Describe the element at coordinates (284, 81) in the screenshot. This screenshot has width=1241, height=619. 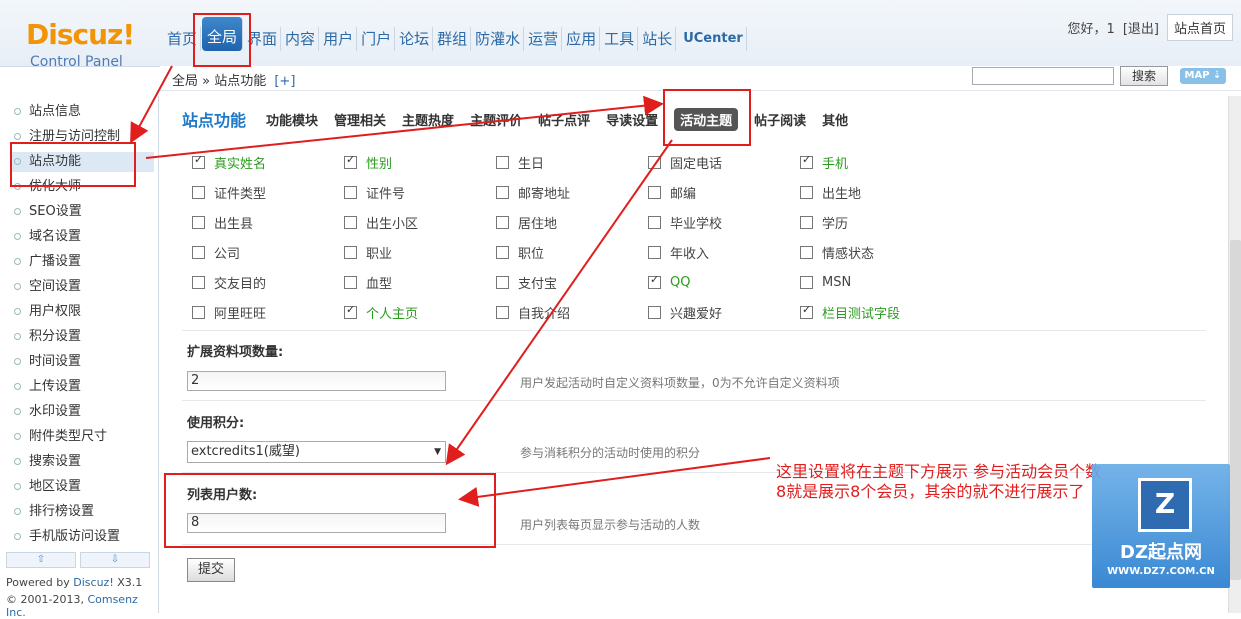
I see `breadcrumb-add-link: [+]` at that location.